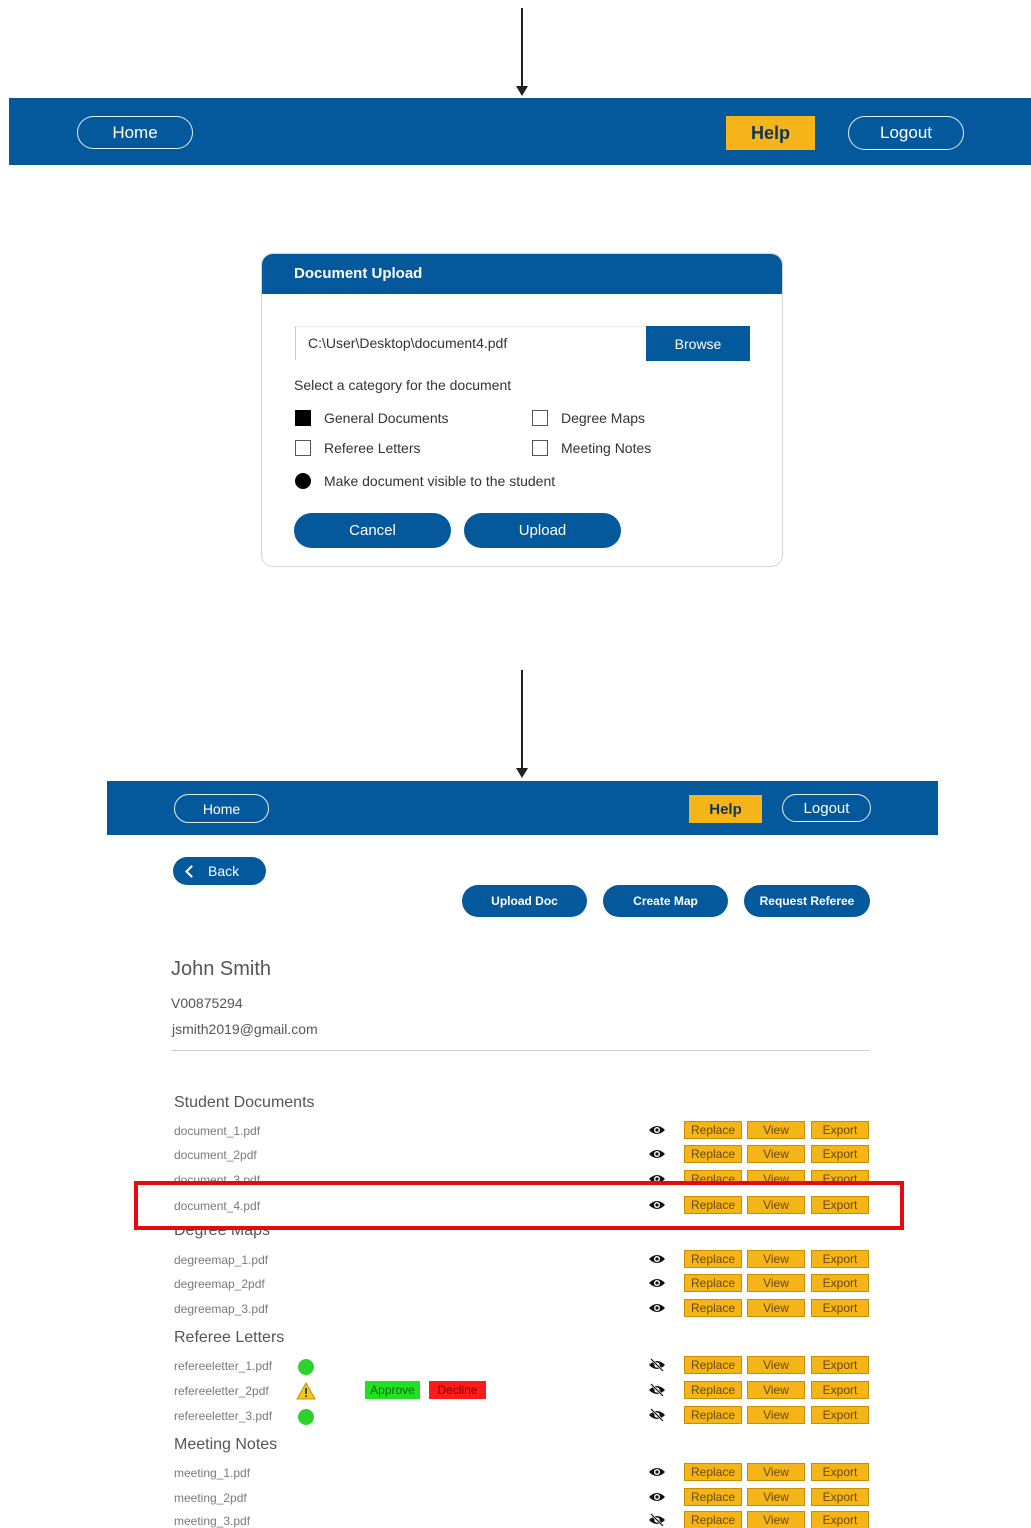  Describe the element at coordinates (229, 1337) in the screenshot. I see `section-title-referee-letters: Referee Letters` at that location.